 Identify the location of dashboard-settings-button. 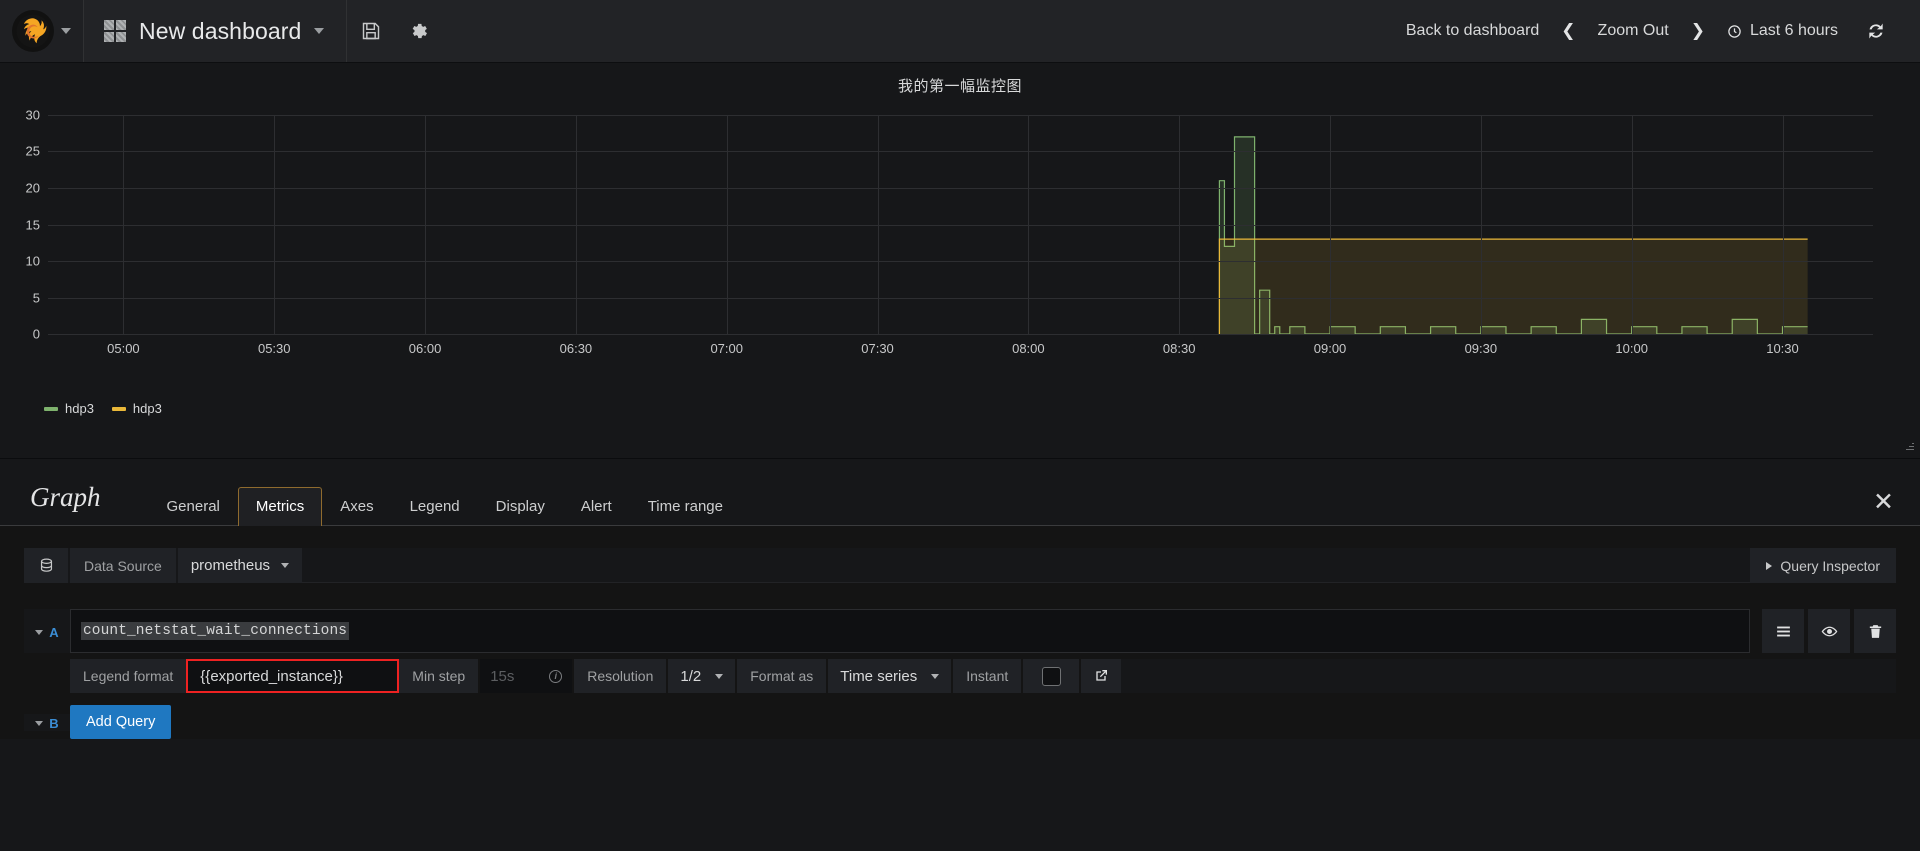
(419, 31).